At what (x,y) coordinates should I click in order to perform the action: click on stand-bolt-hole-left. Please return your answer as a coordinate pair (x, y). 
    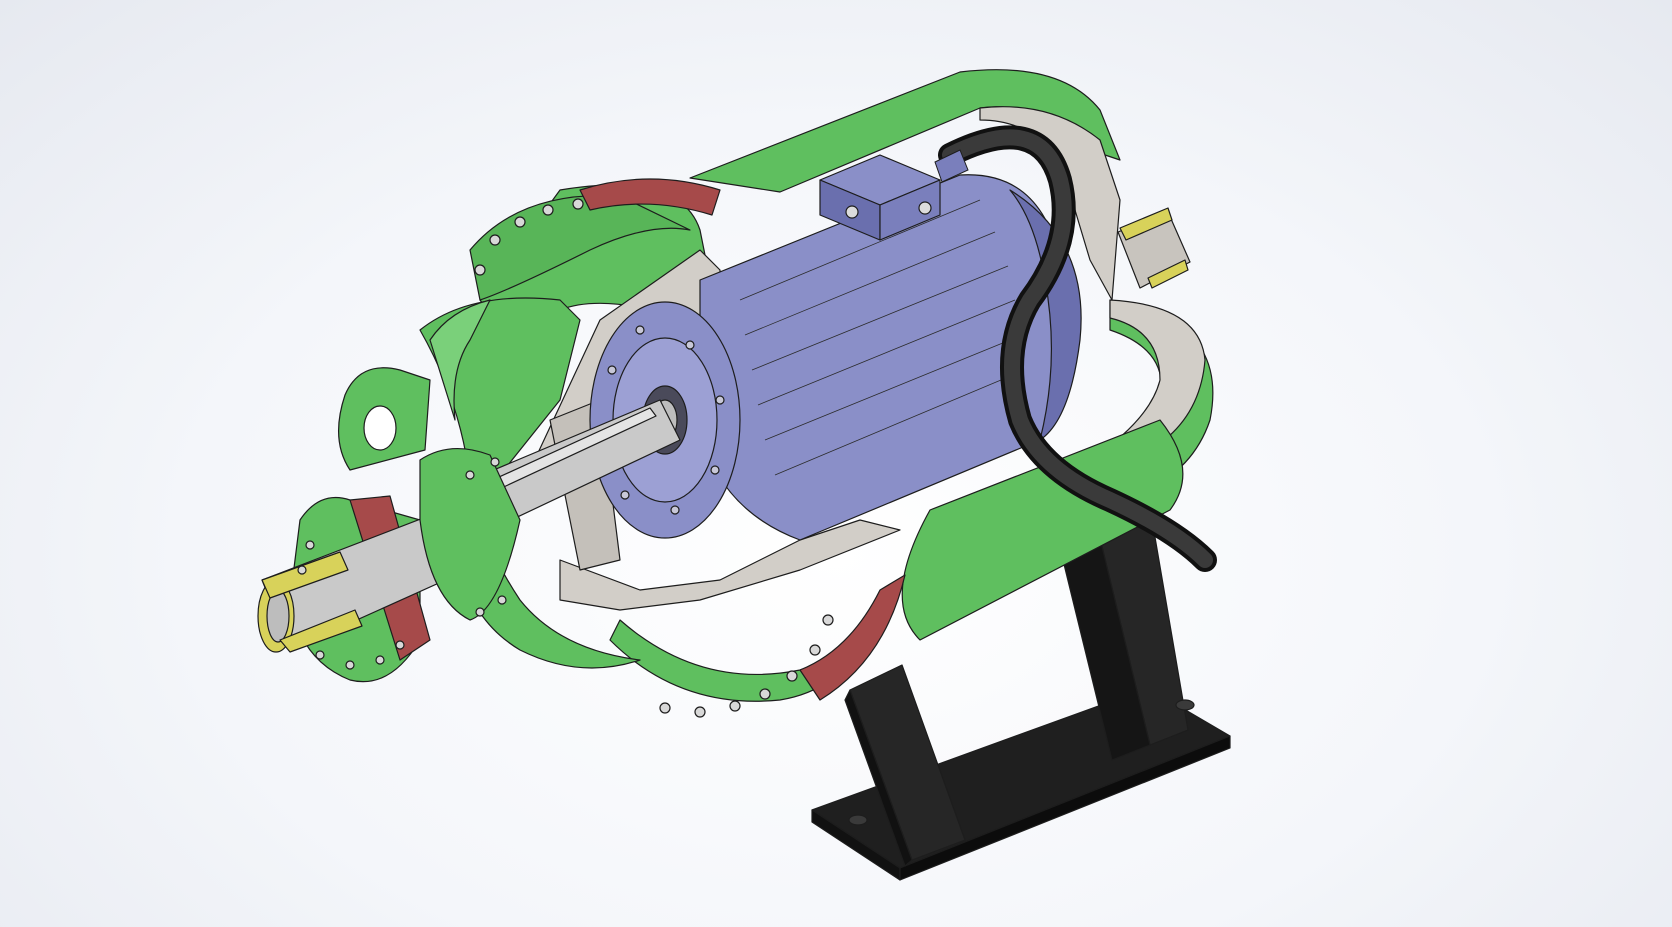
    Looking at the image, I should click on (858, 820).